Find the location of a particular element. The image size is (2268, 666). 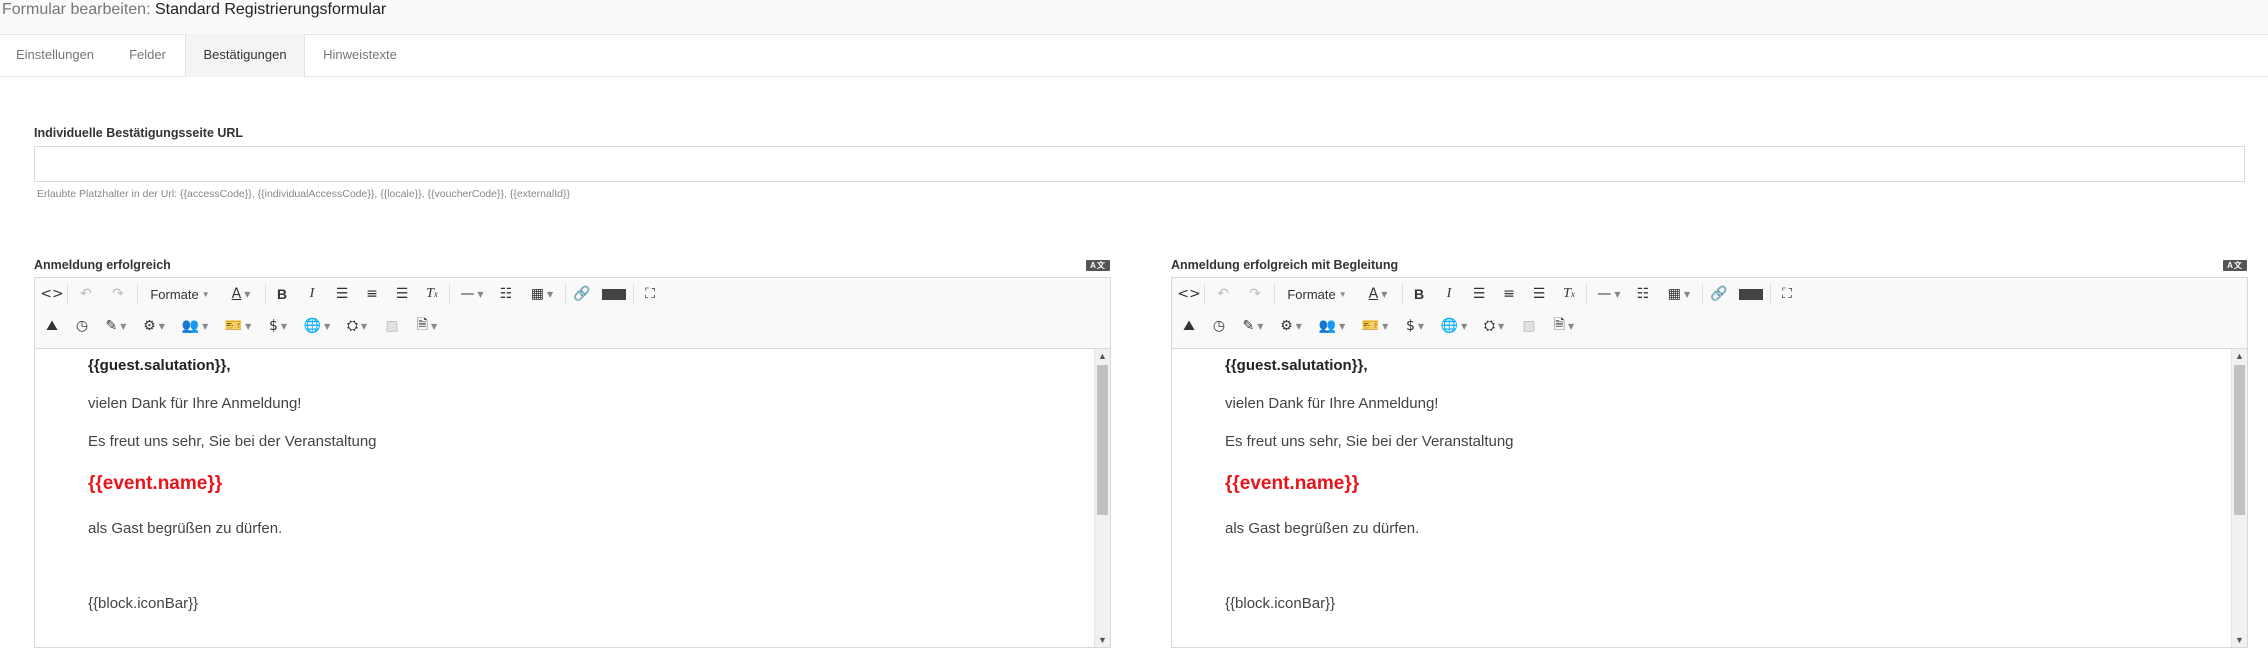

title-prefix: Formular bearbeiten: is located at coordinates (78, 9).